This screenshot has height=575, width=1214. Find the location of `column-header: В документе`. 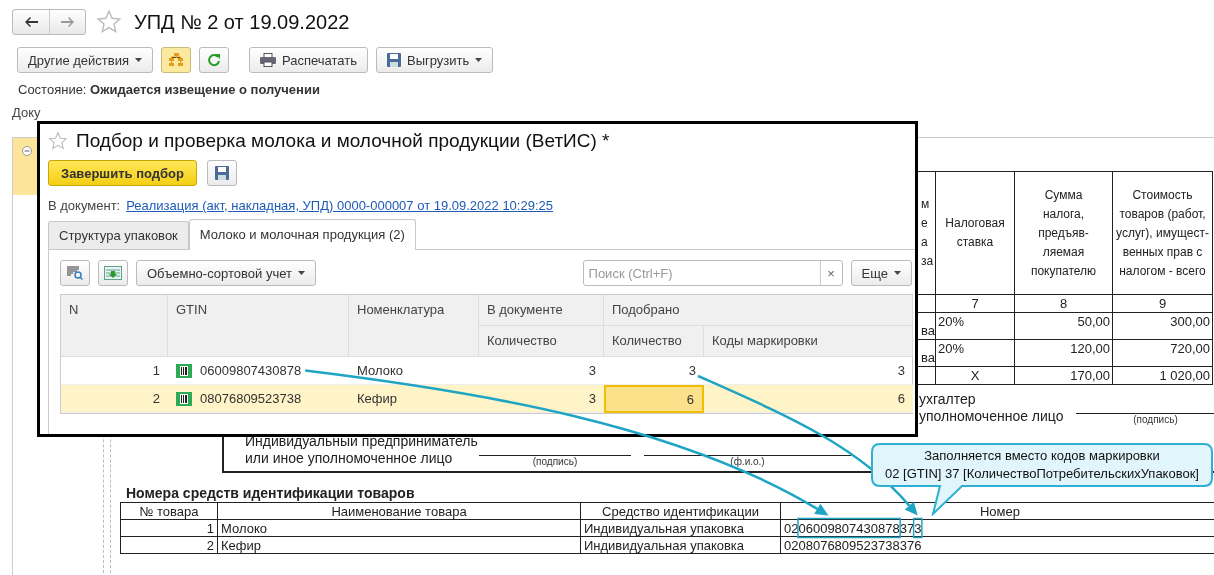

column-header: В документе is located at coordinates (541, 310).